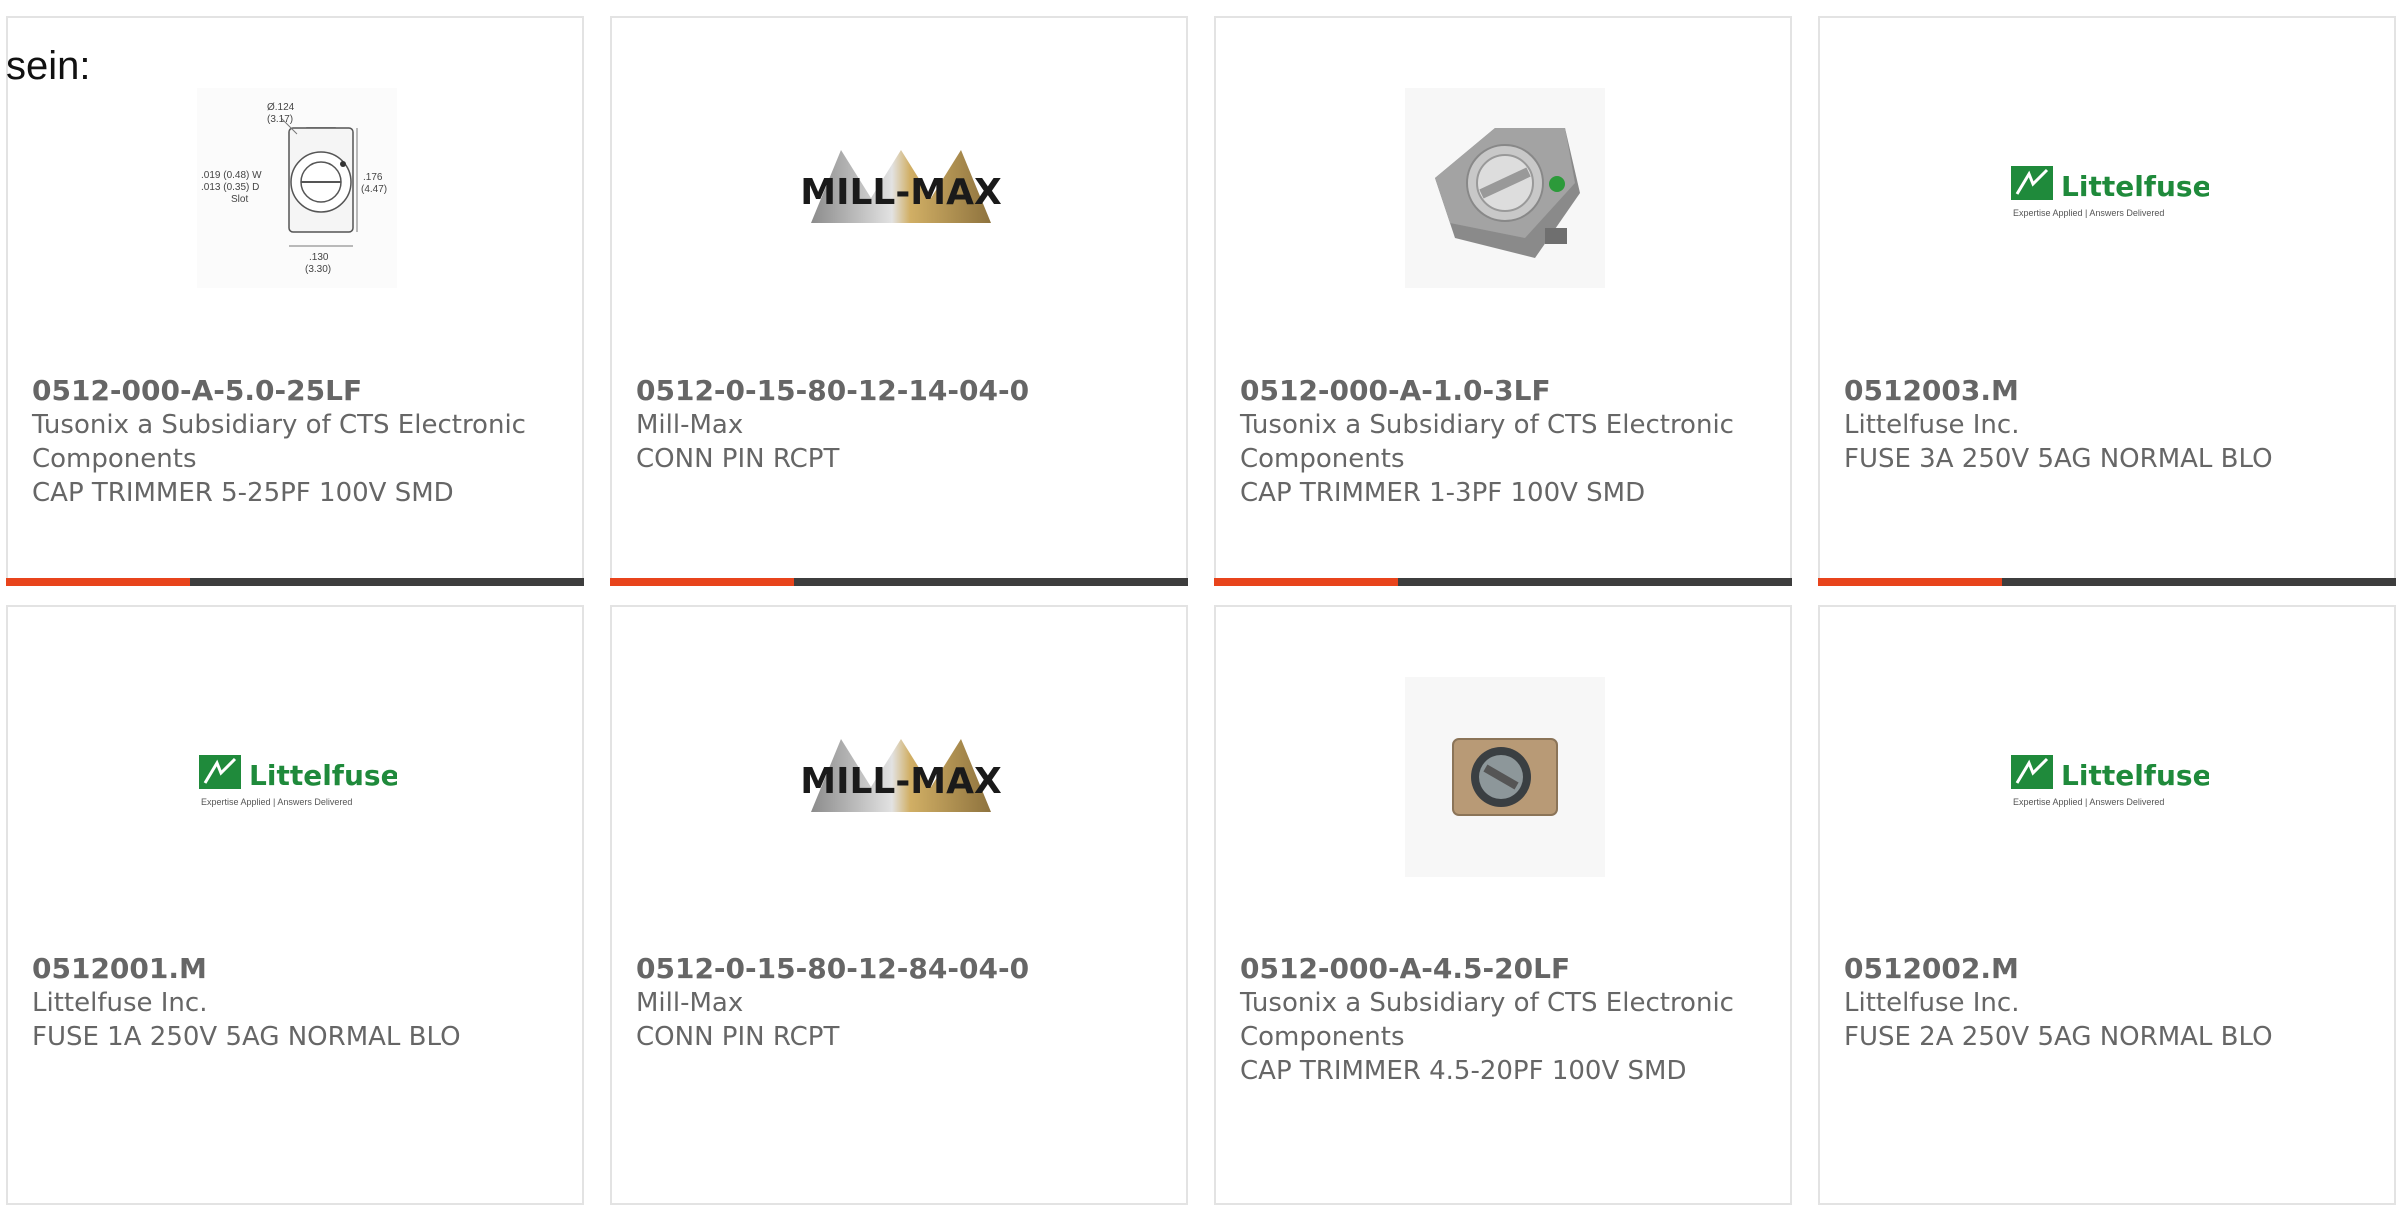 This screenshot has width=2400, height=1205. Describe the element at coordinates (295, 391) in the screenshot. I see `part-number: 0512-000-A-5.0-25LF` at that location.